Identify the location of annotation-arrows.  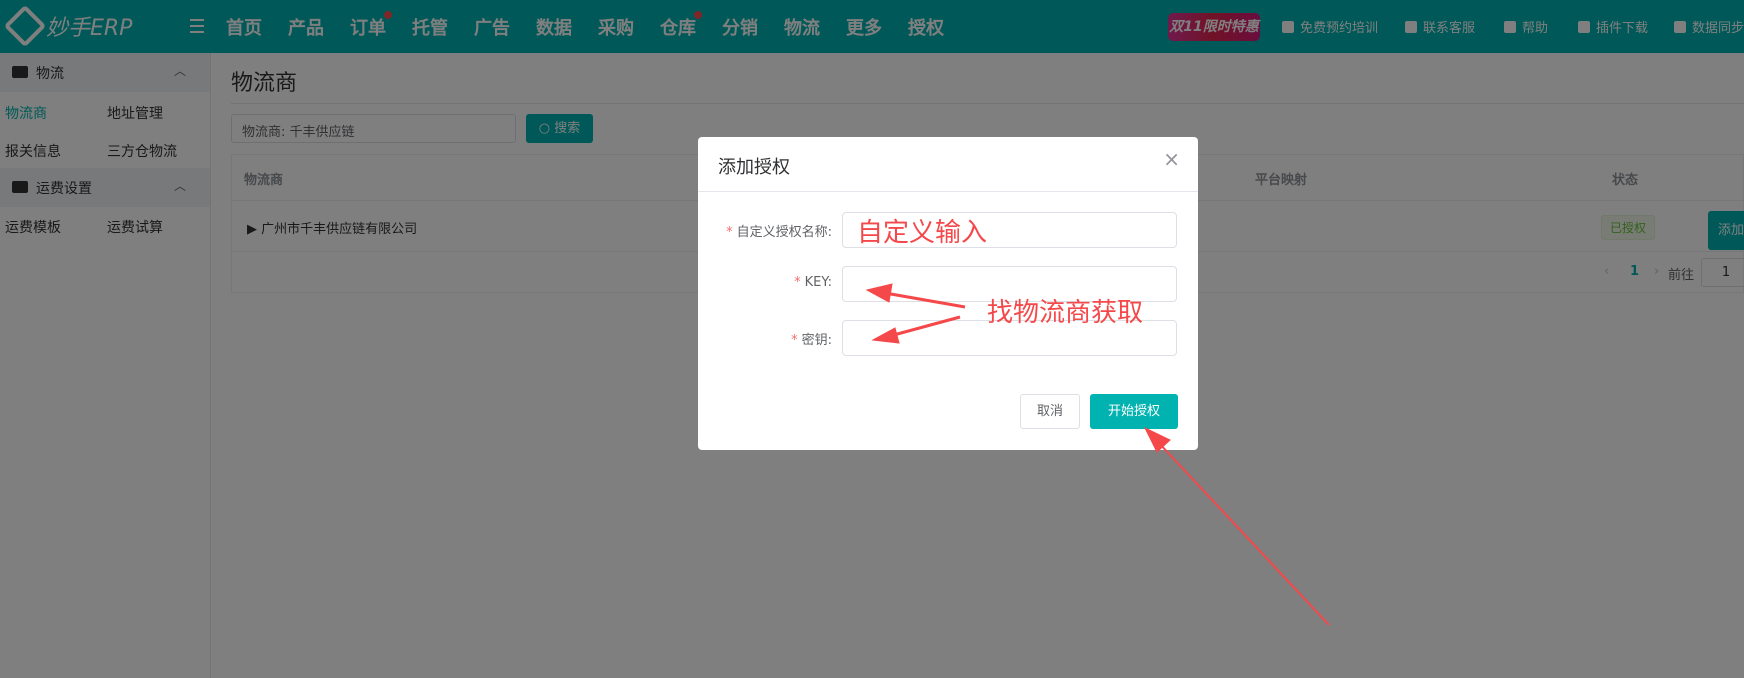
(1097, 454).